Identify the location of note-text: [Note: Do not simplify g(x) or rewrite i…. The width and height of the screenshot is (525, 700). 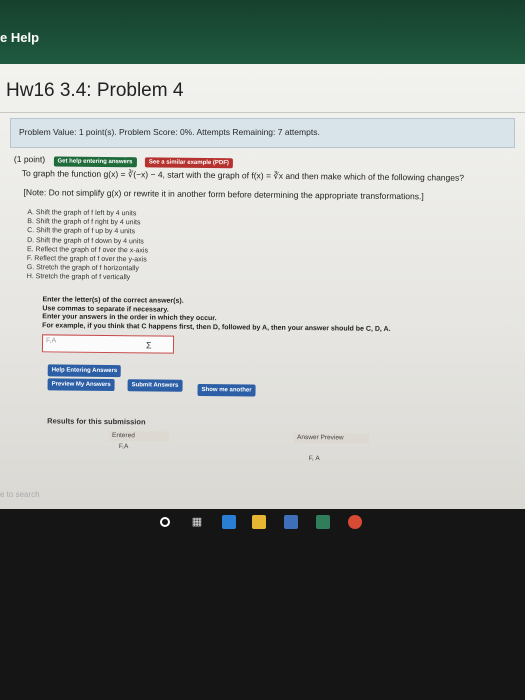
(223, 194).